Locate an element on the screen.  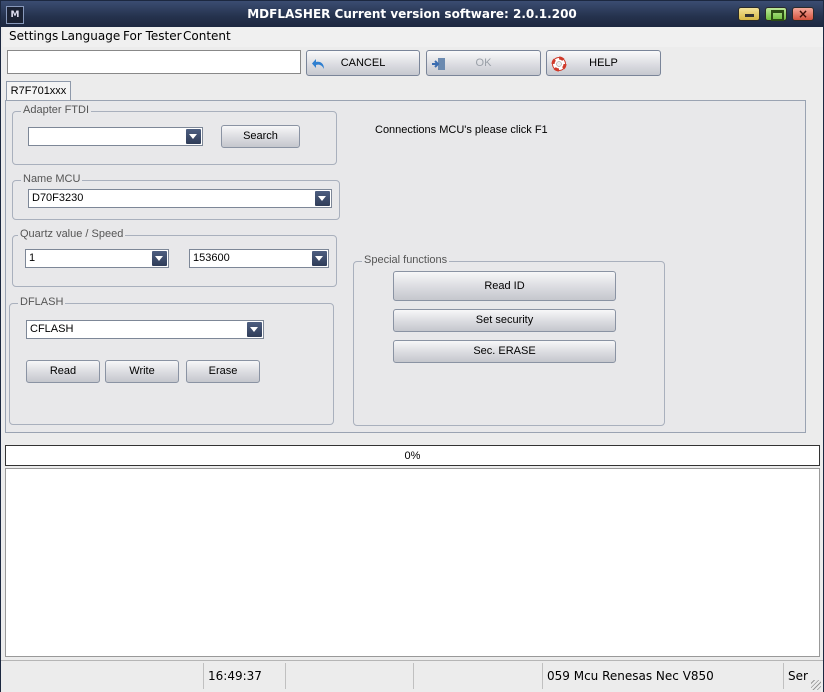
progress-bar: 0% is located at coordinates (412, 455).